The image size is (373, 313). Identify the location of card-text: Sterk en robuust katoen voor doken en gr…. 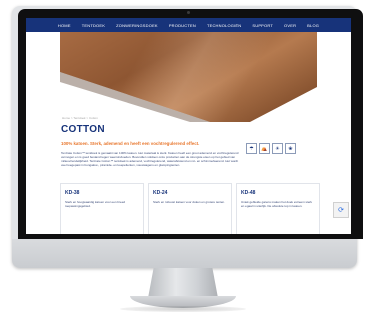
(189, 202).